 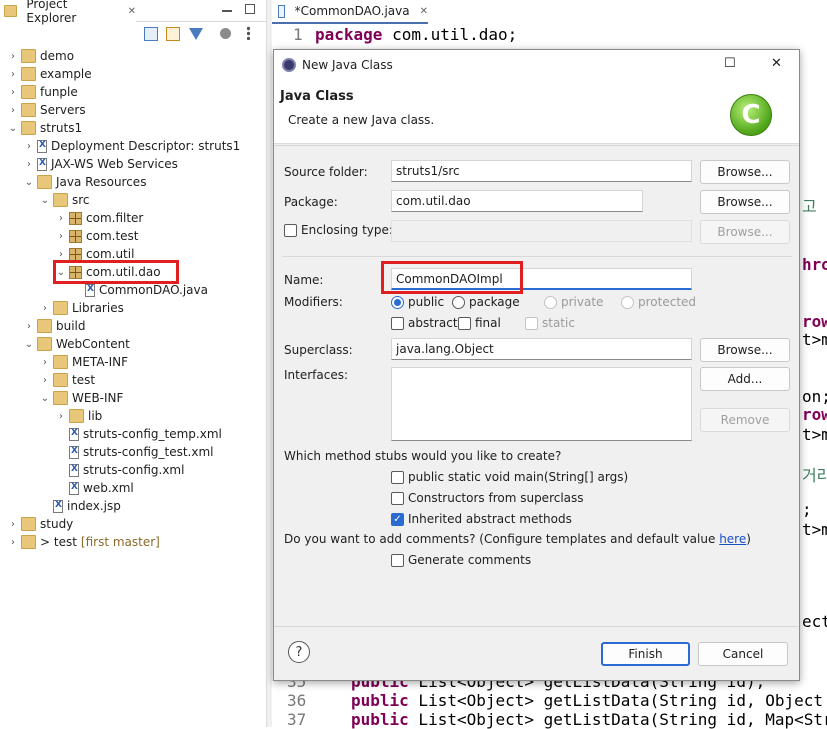 I want to click on tree-item-label: build, so click(x=71, y=326).